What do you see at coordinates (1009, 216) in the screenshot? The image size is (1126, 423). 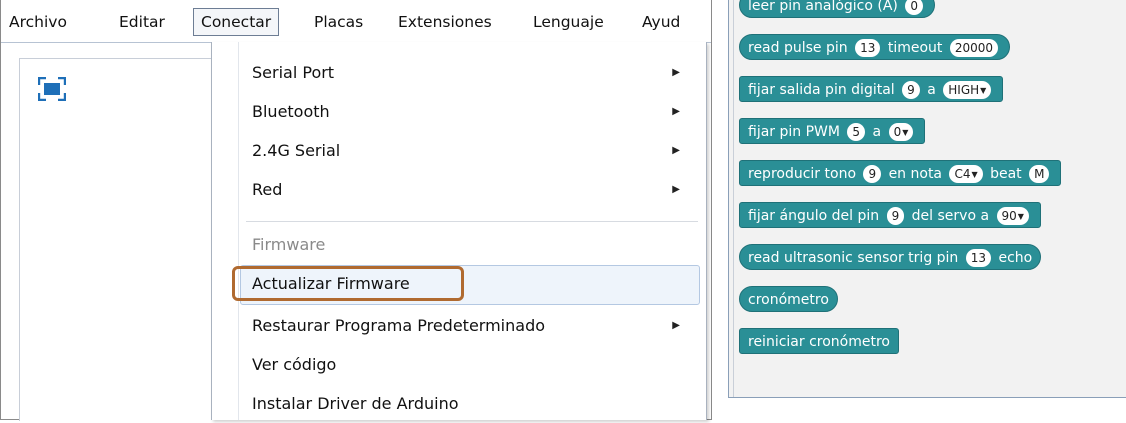 I see `dropdown-value: 90` at bounding box center [1009, 216].